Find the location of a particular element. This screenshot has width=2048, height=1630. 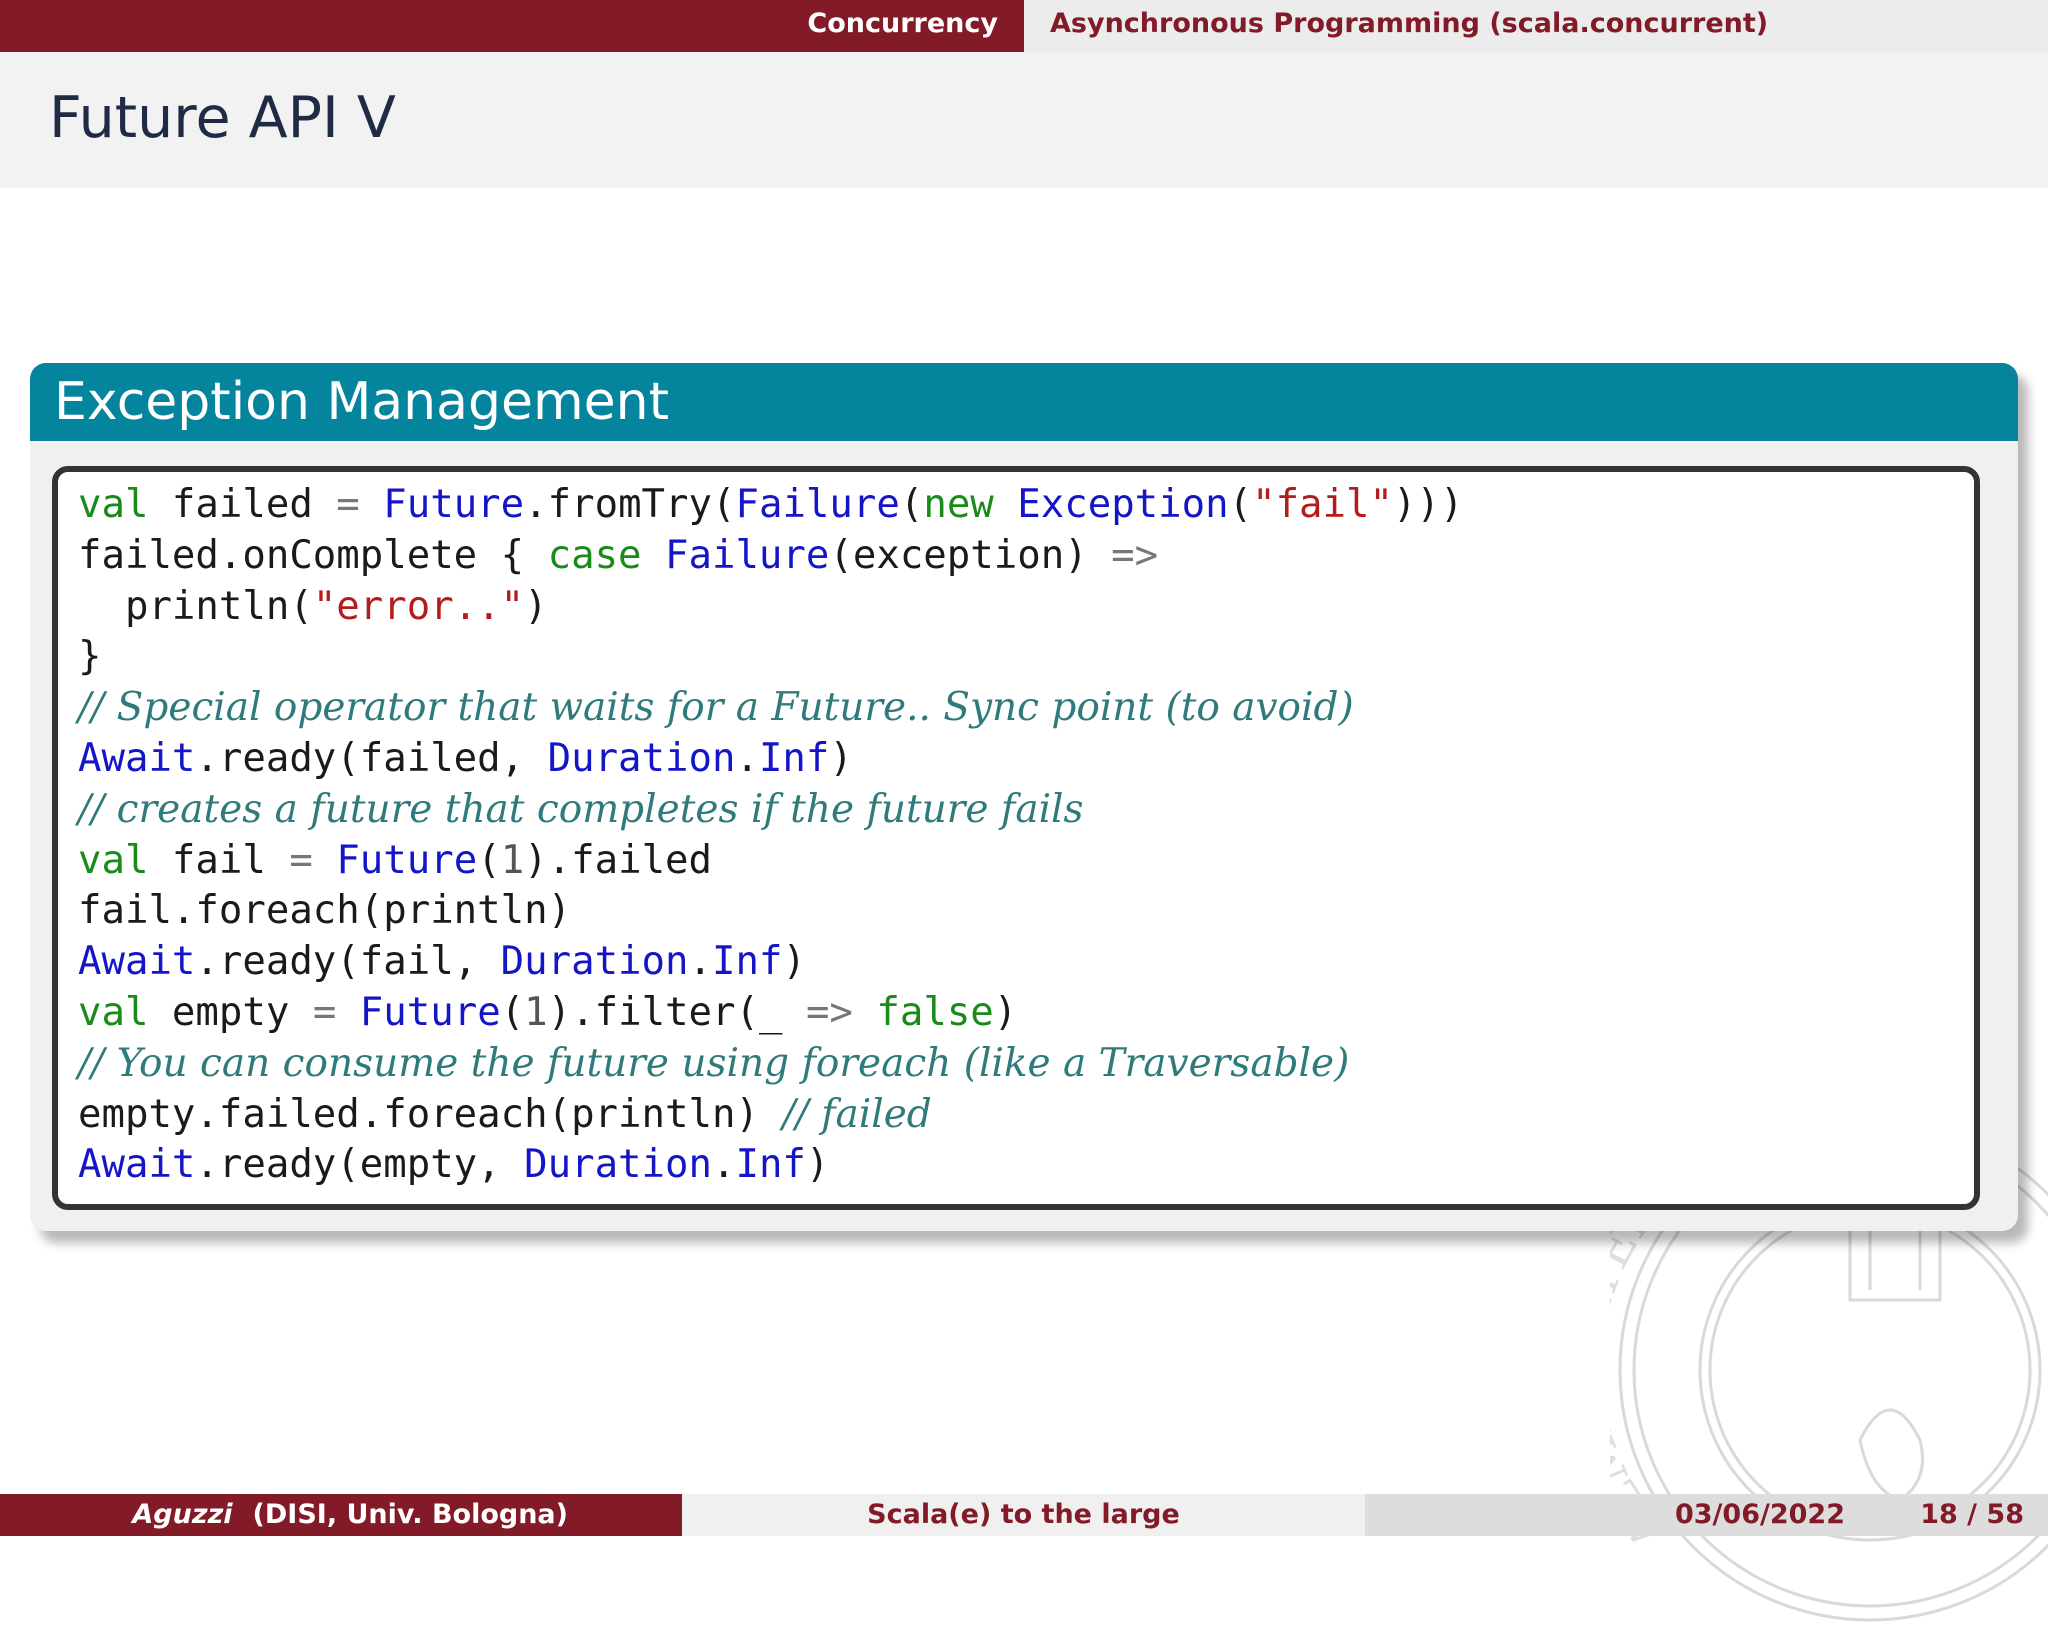

code-line: Await.ready(failed, Duration.Inf) is located at coordinates (770, 759).